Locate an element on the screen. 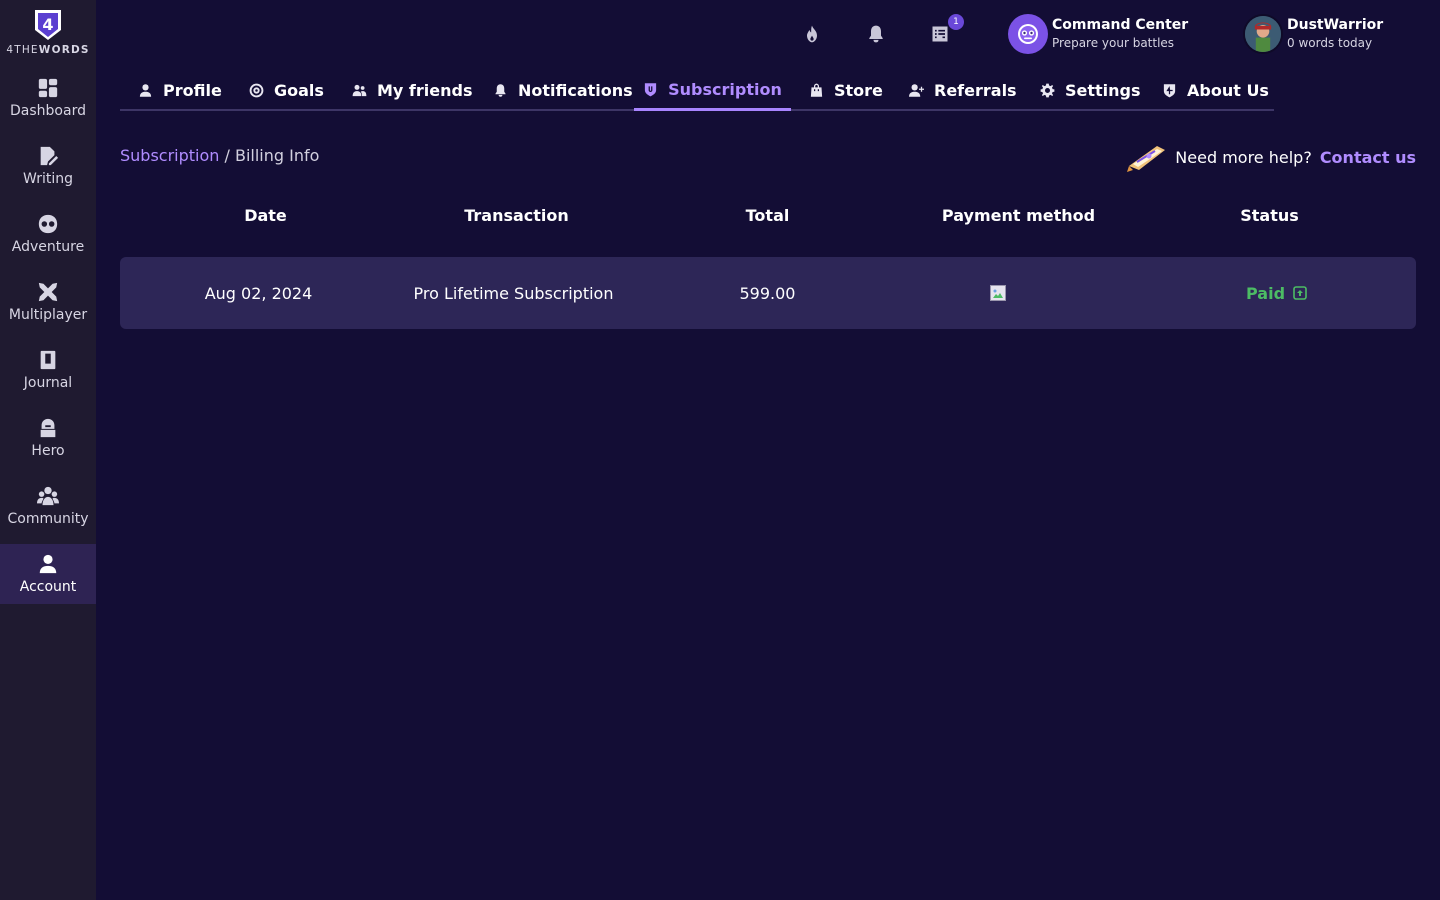  user-info: DustWarrior 0 words today is located at coordinates (1335, 34).